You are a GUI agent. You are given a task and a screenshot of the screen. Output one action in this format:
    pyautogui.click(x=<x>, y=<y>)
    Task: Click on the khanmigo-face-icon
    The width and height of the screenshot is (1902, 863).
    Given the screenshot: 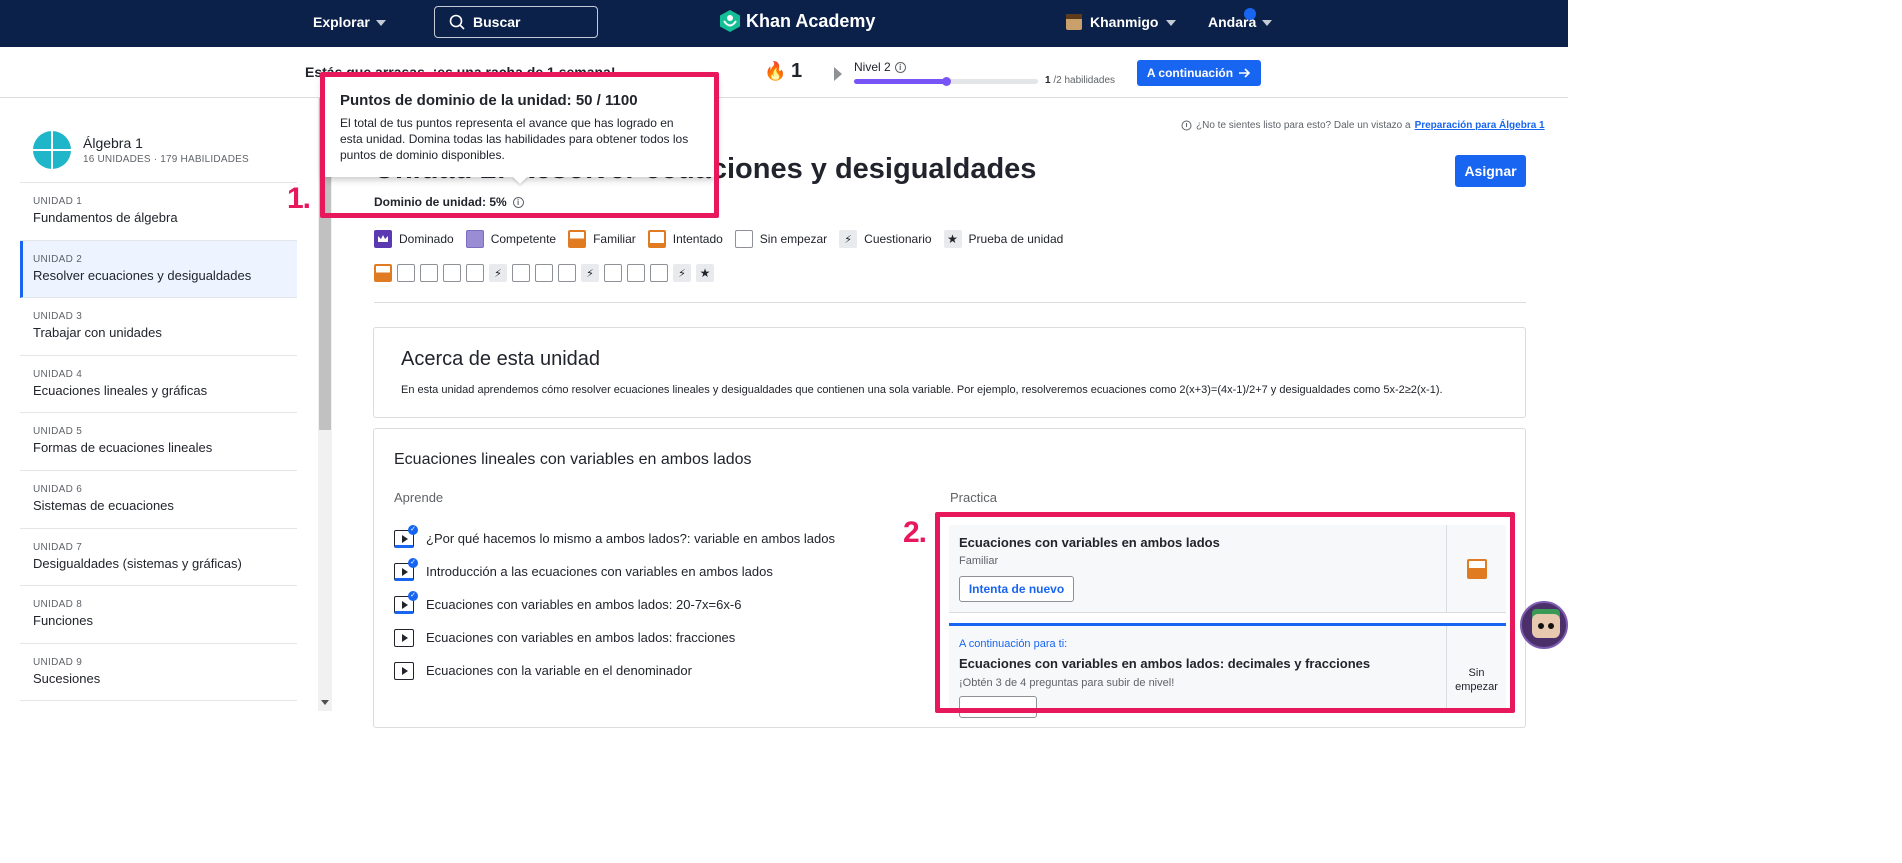 What is the action you would take?
    pyautogui.click(x=1546, y=626)
    